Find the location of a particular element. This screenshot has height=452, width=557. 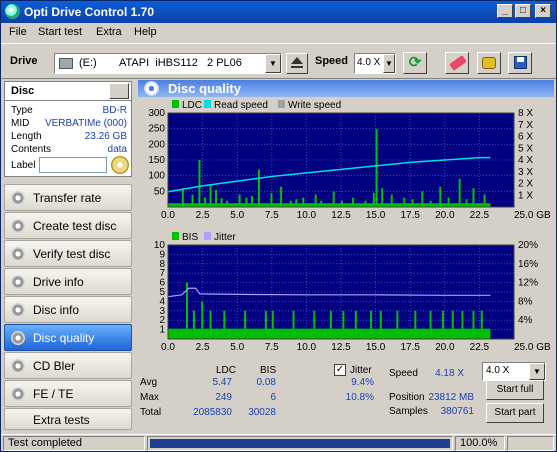

total-ldc: 2085830 is located at coordinates (212, 412).